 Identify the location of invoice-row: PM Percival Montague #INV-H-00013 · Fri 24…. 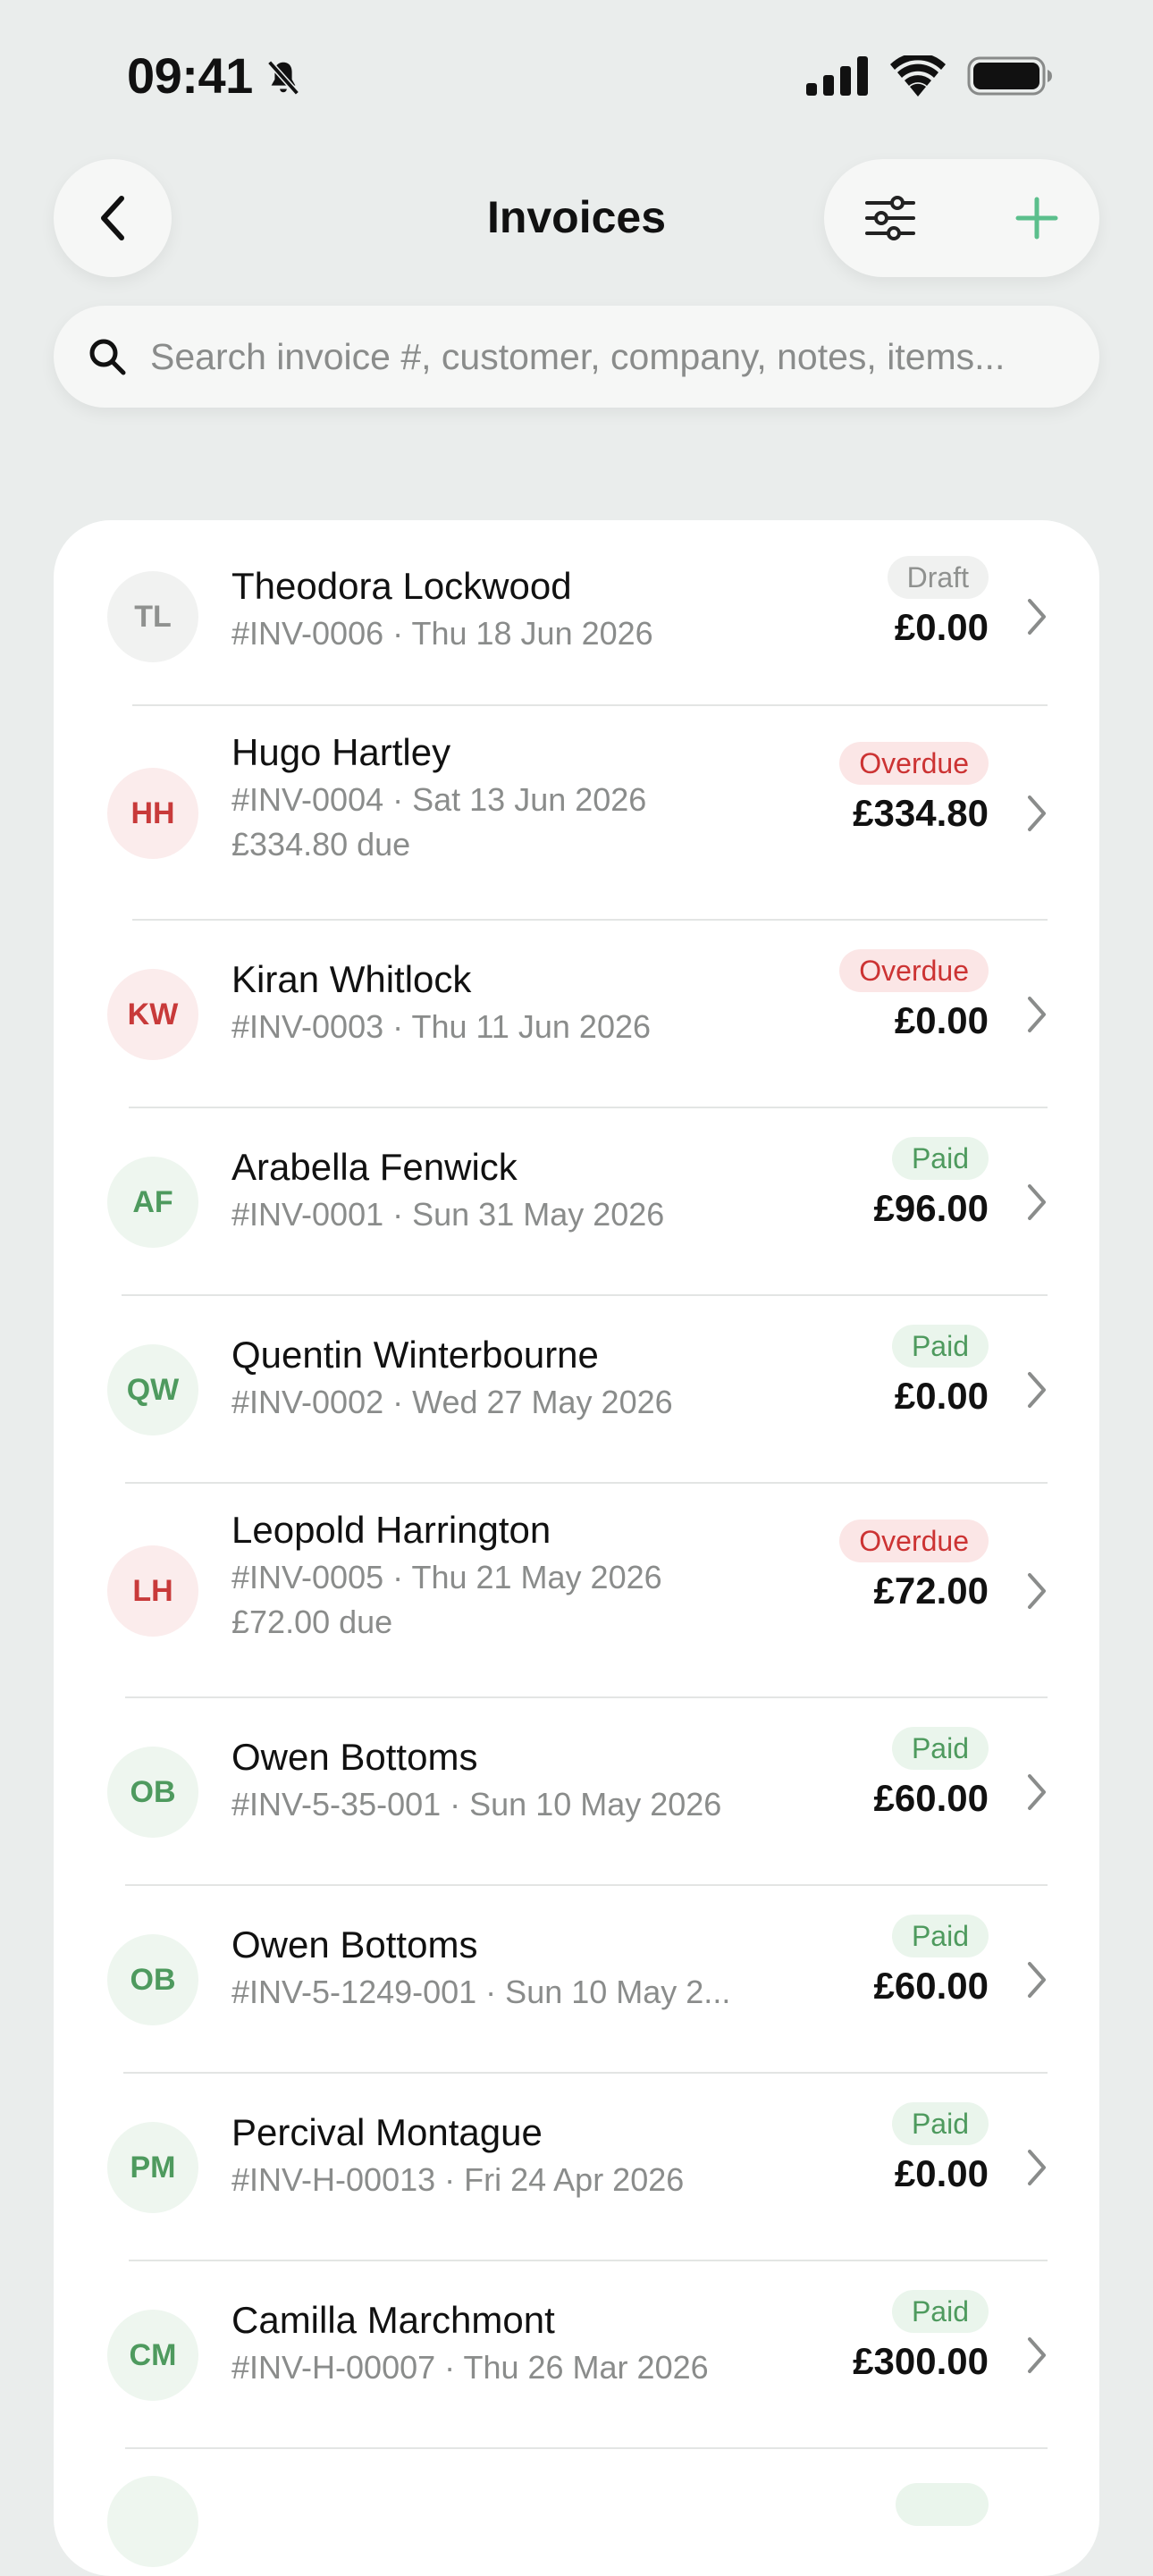
(576, 2168).